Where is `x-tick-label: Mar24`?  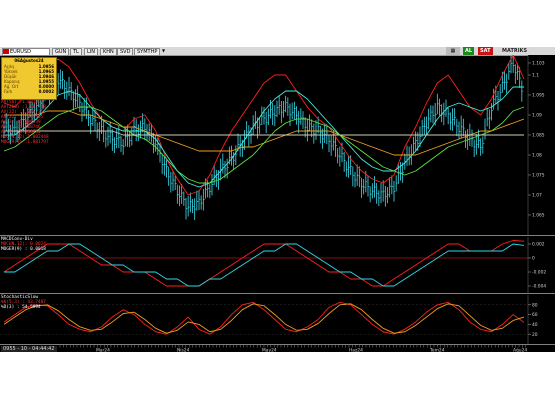
x-tick-label: Mar24 is located at coordinates (103, 350).